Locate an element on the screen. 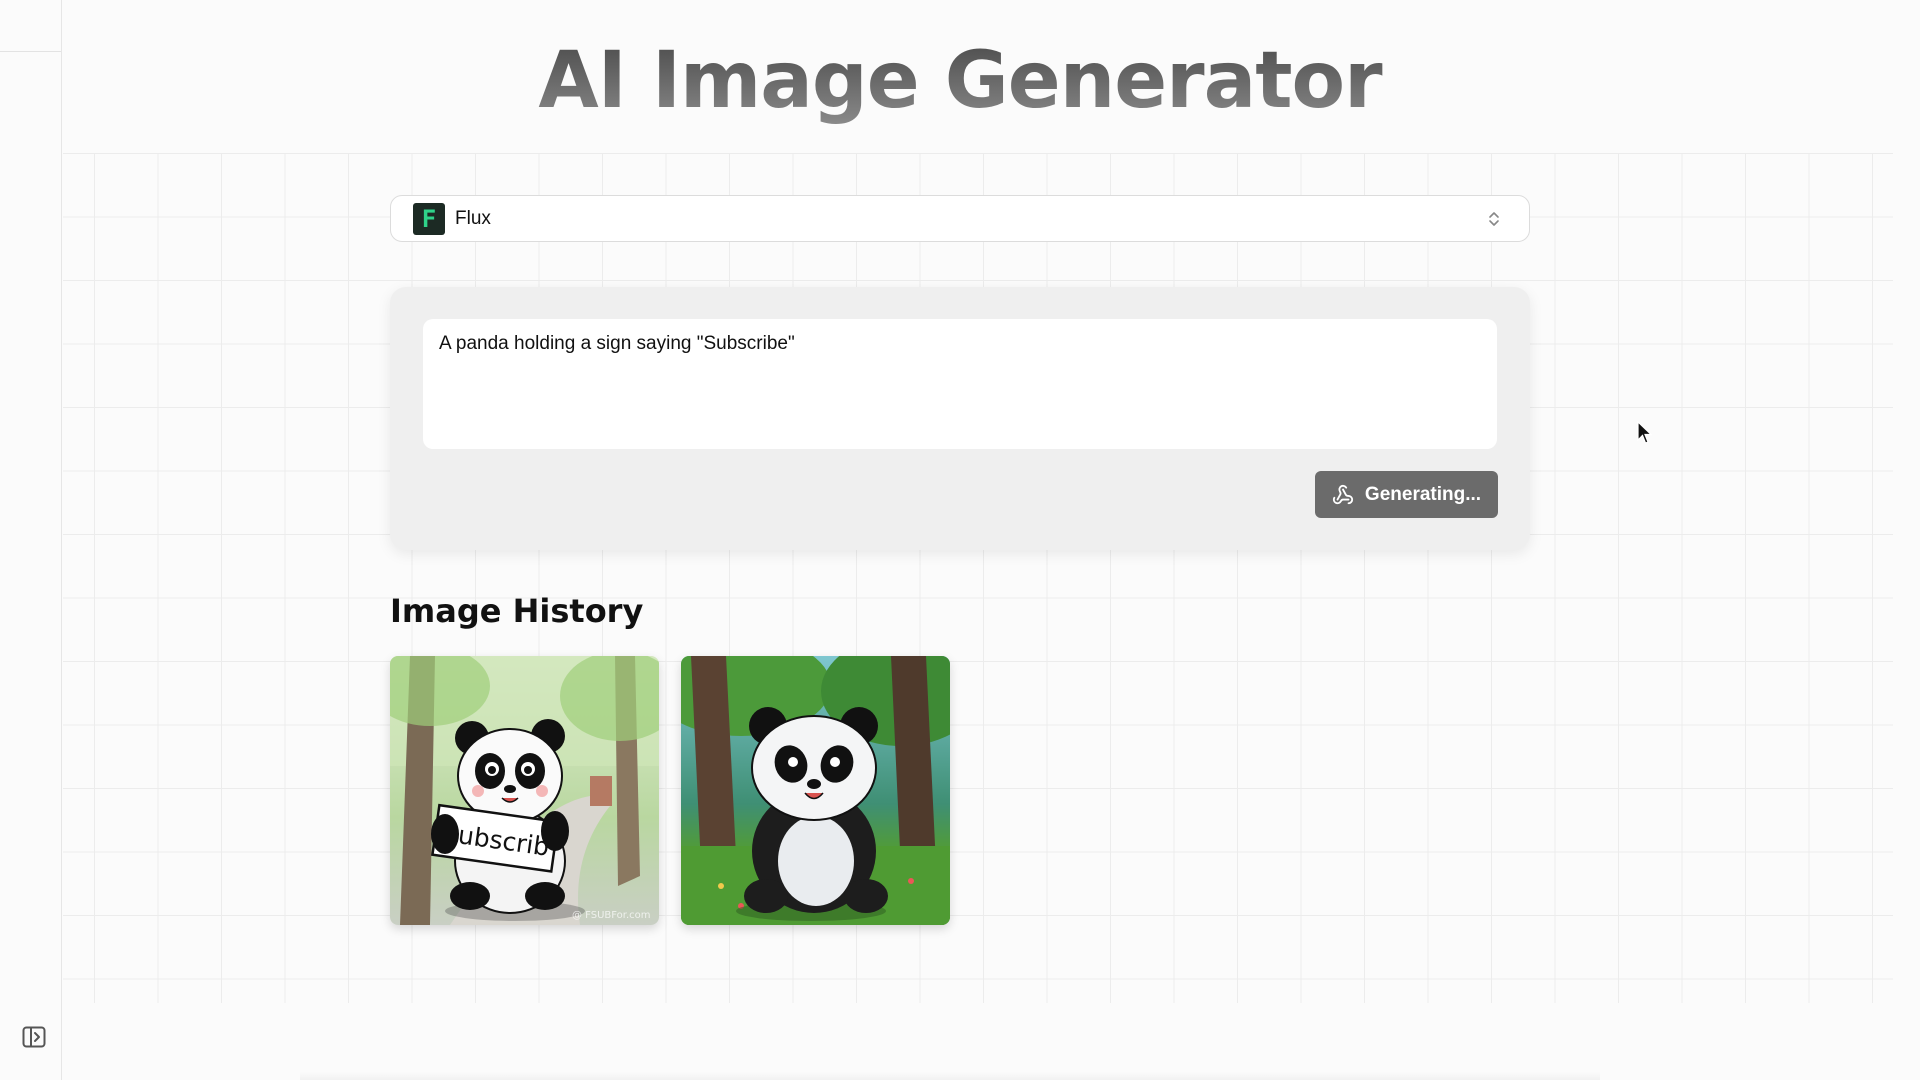  mouse-cursor-icon is located at coordinates (1645, 432).